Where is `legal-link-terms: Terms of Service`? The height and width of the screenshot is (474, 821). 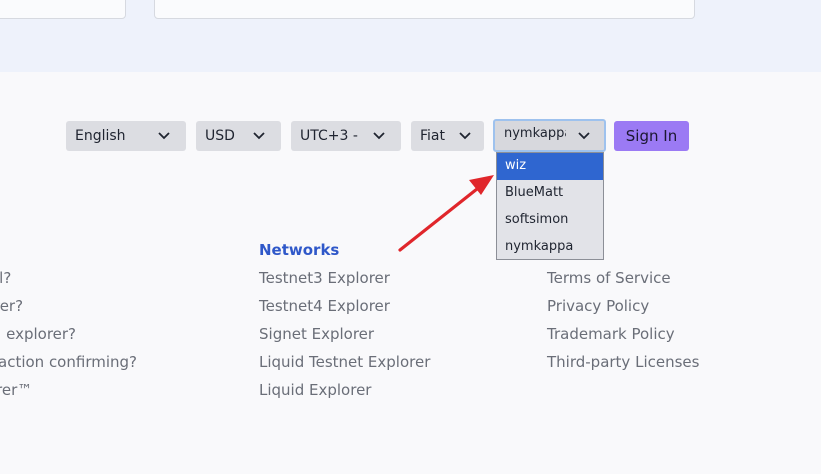 legal-link-terms: Terms of Service is located at coordinates (609, 278).